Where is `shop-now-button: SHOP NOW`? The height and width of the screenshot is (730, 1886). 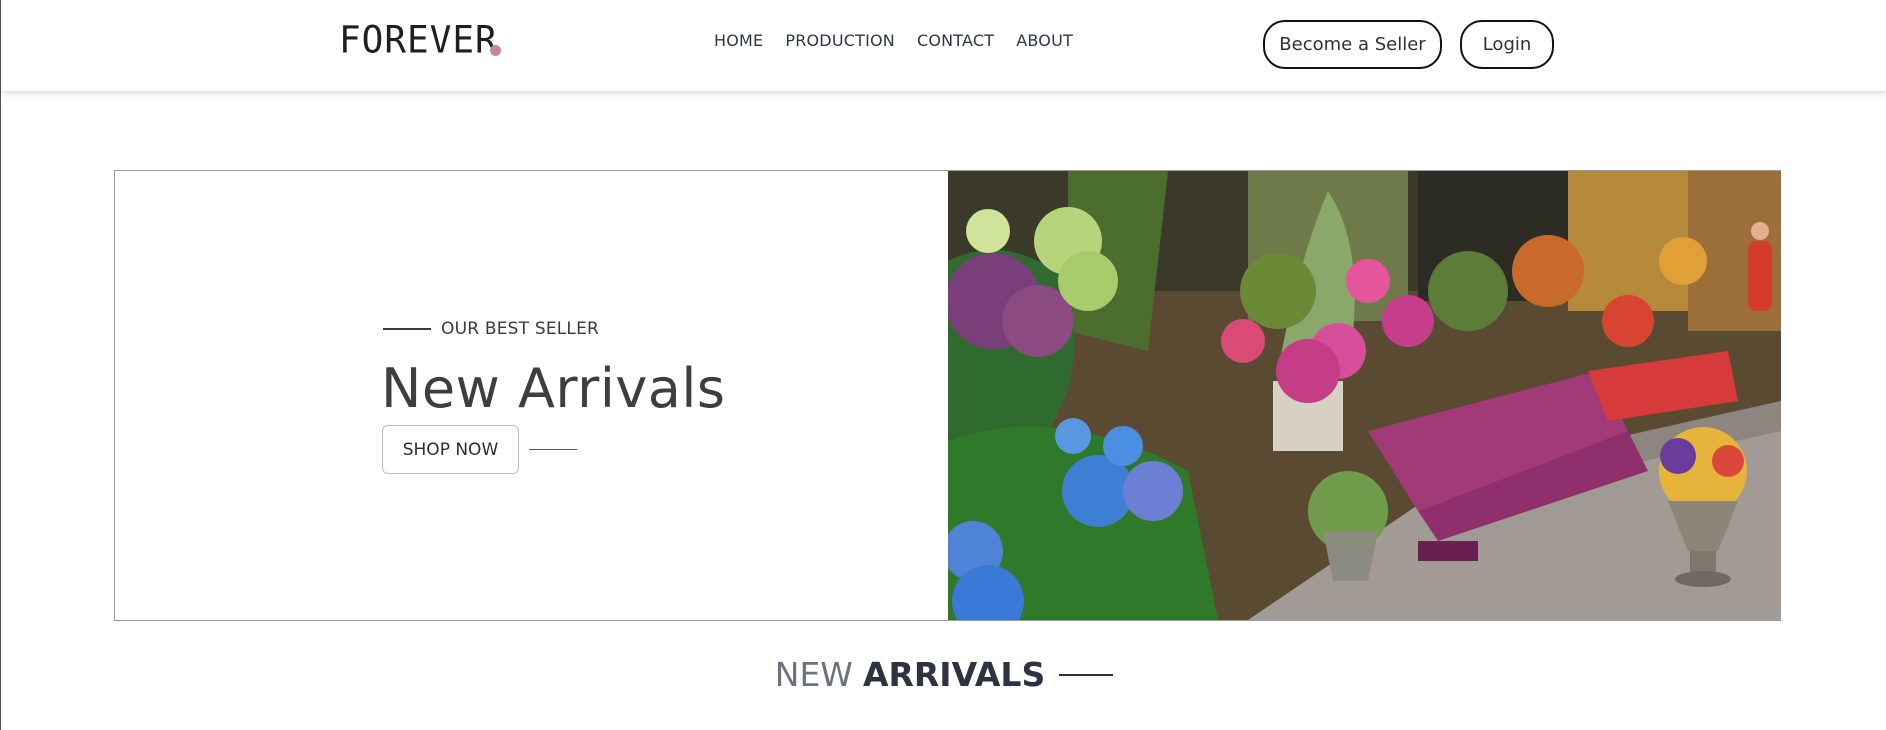
shop-now-button: SHOP NOW is located at coordinates (450, 449).